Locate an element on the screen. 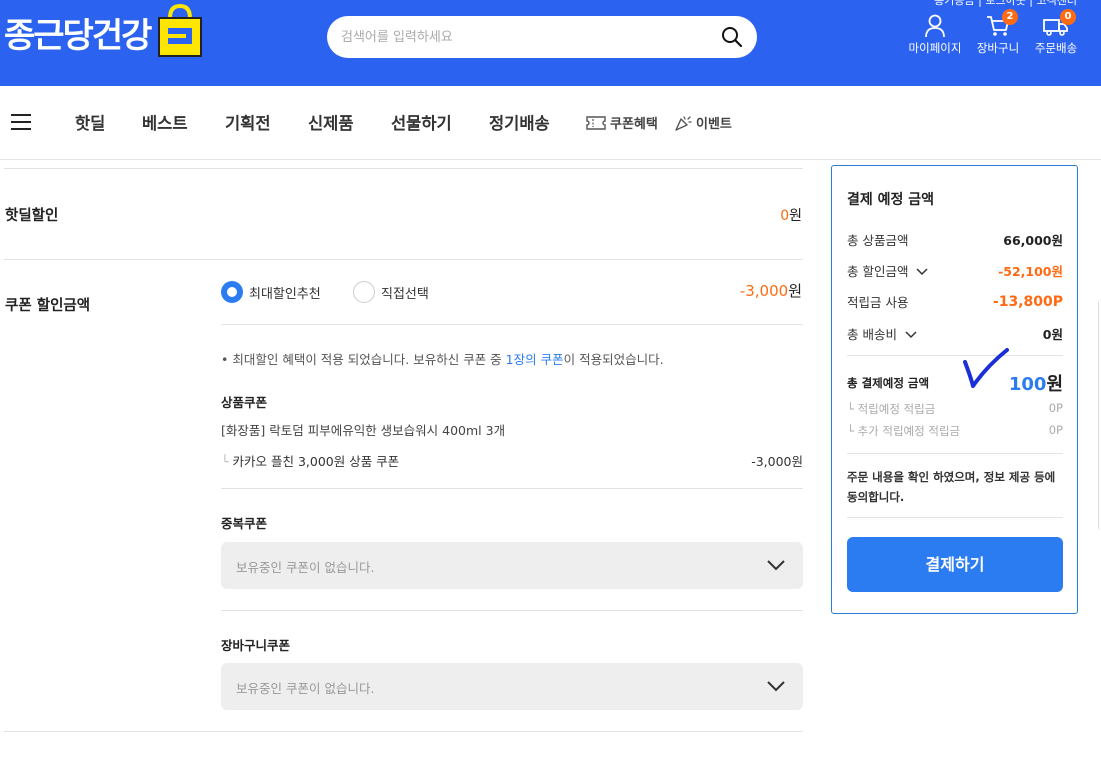  product-coupon-amount: -3,000원 is located at coordinates (777, 461).